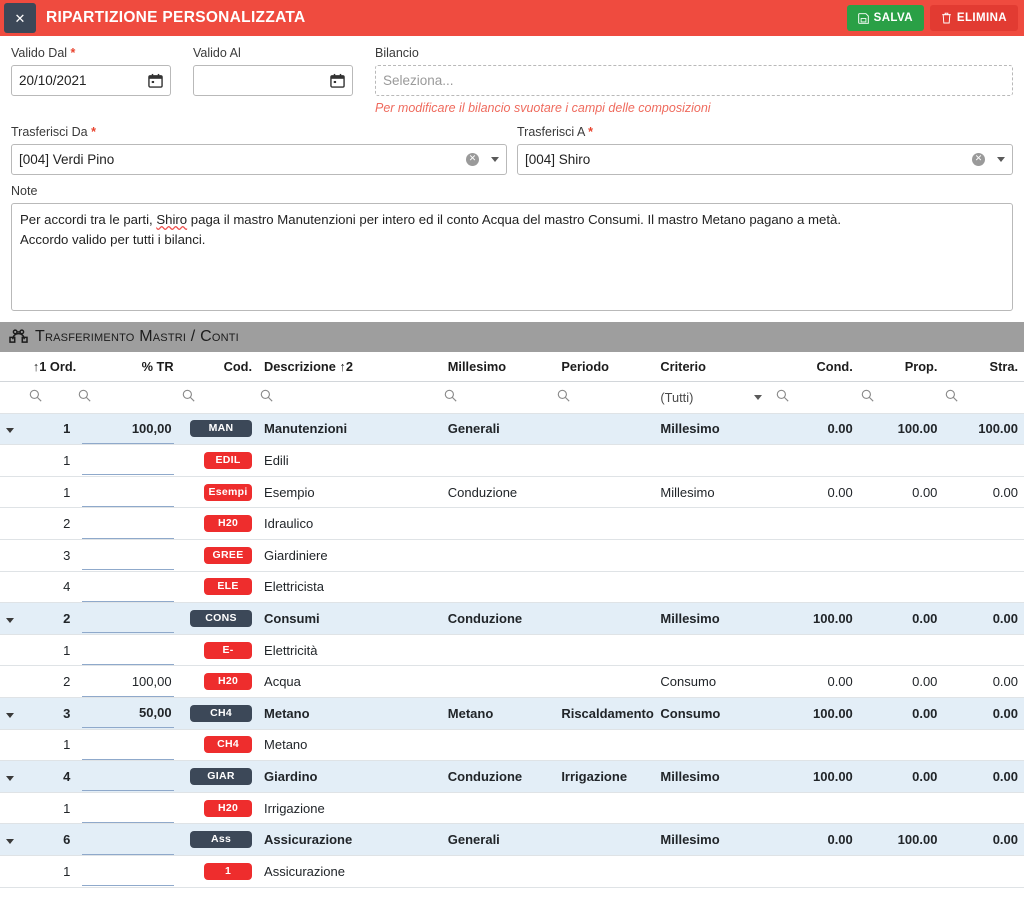  I want to click on col-percent-tr: % TR, so click(128, 367).